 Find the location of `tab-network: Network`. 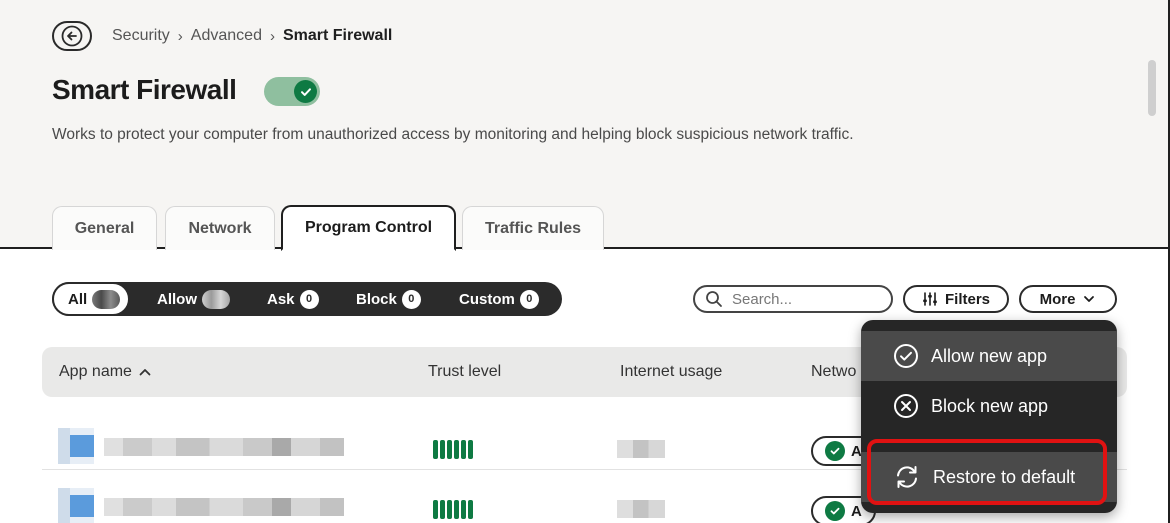

tab-network: Network is located at coordinates (220, 228).